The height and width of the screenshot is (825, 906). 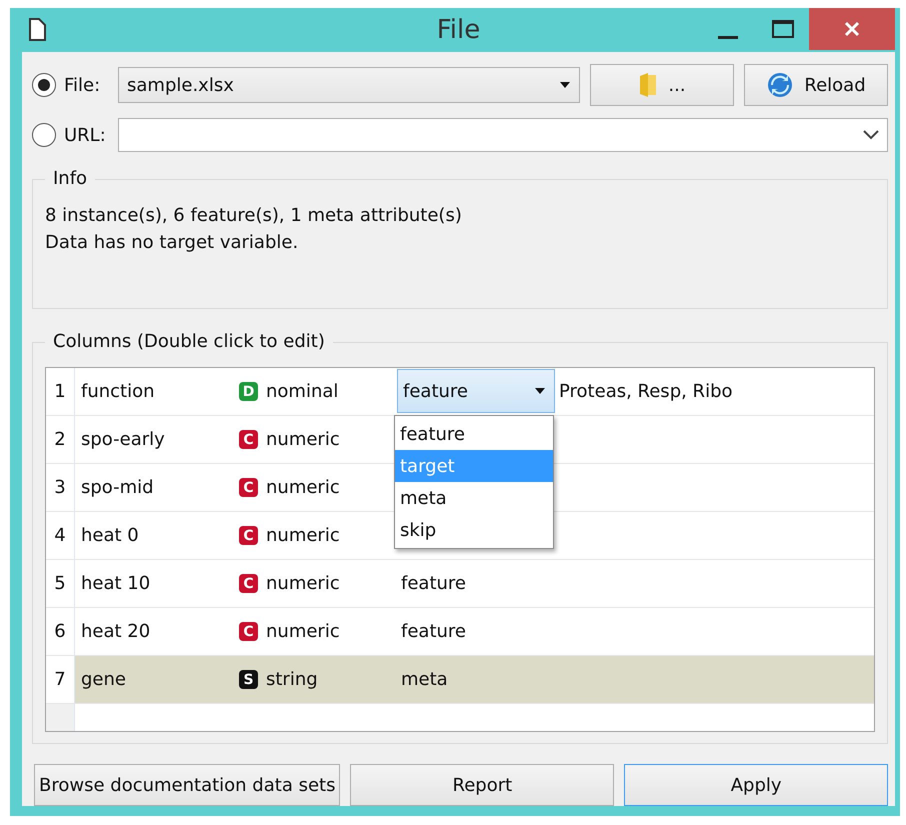 I want to click on table-cell-text: spo-mid, so click(x=117, y=488).